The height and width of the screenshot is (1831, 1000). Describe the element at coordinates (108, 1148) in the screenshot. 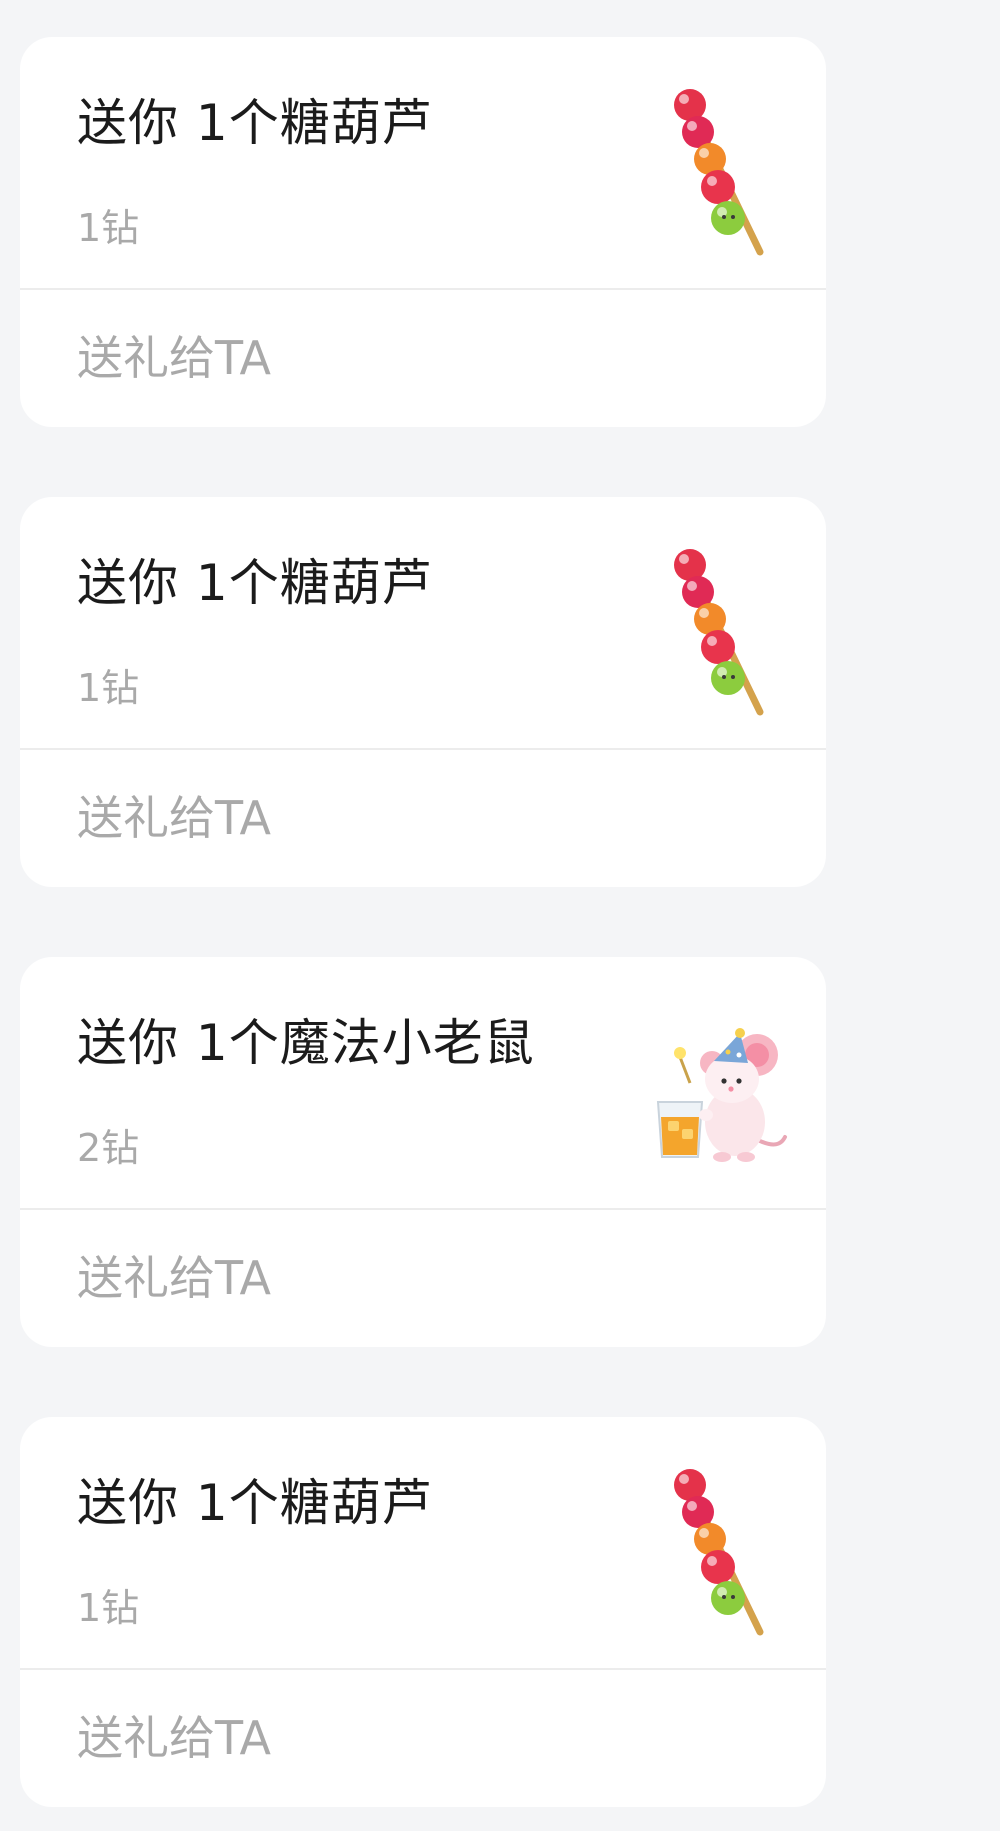

I see `gift-price: 2钻` at that location.